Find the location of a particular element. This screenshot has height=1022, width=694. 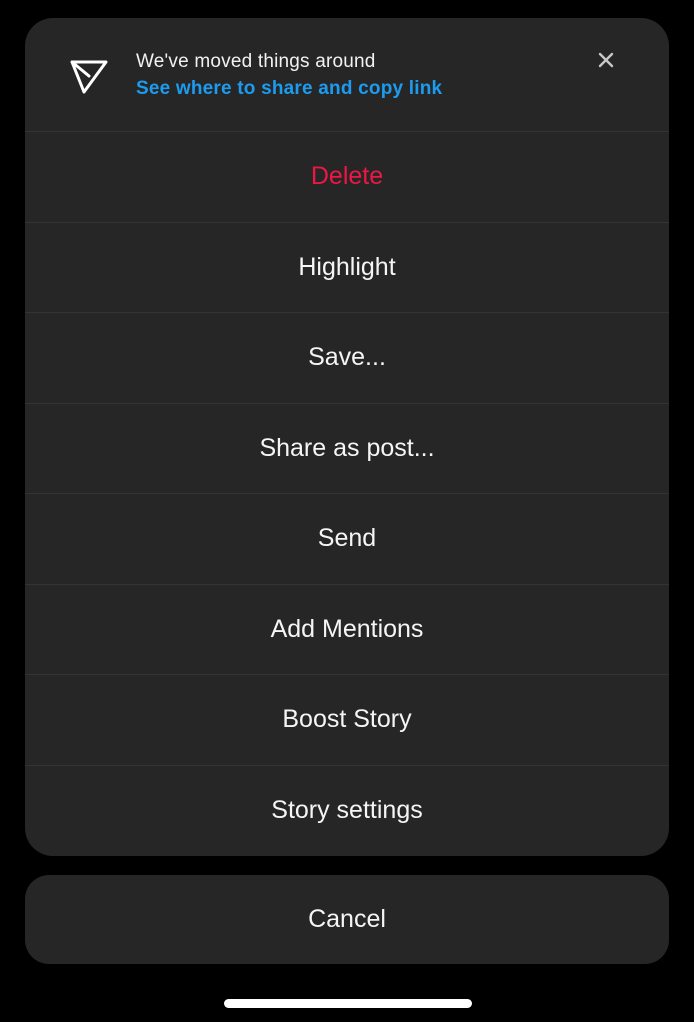

close-banner-button is located at coordinates (606, 62).